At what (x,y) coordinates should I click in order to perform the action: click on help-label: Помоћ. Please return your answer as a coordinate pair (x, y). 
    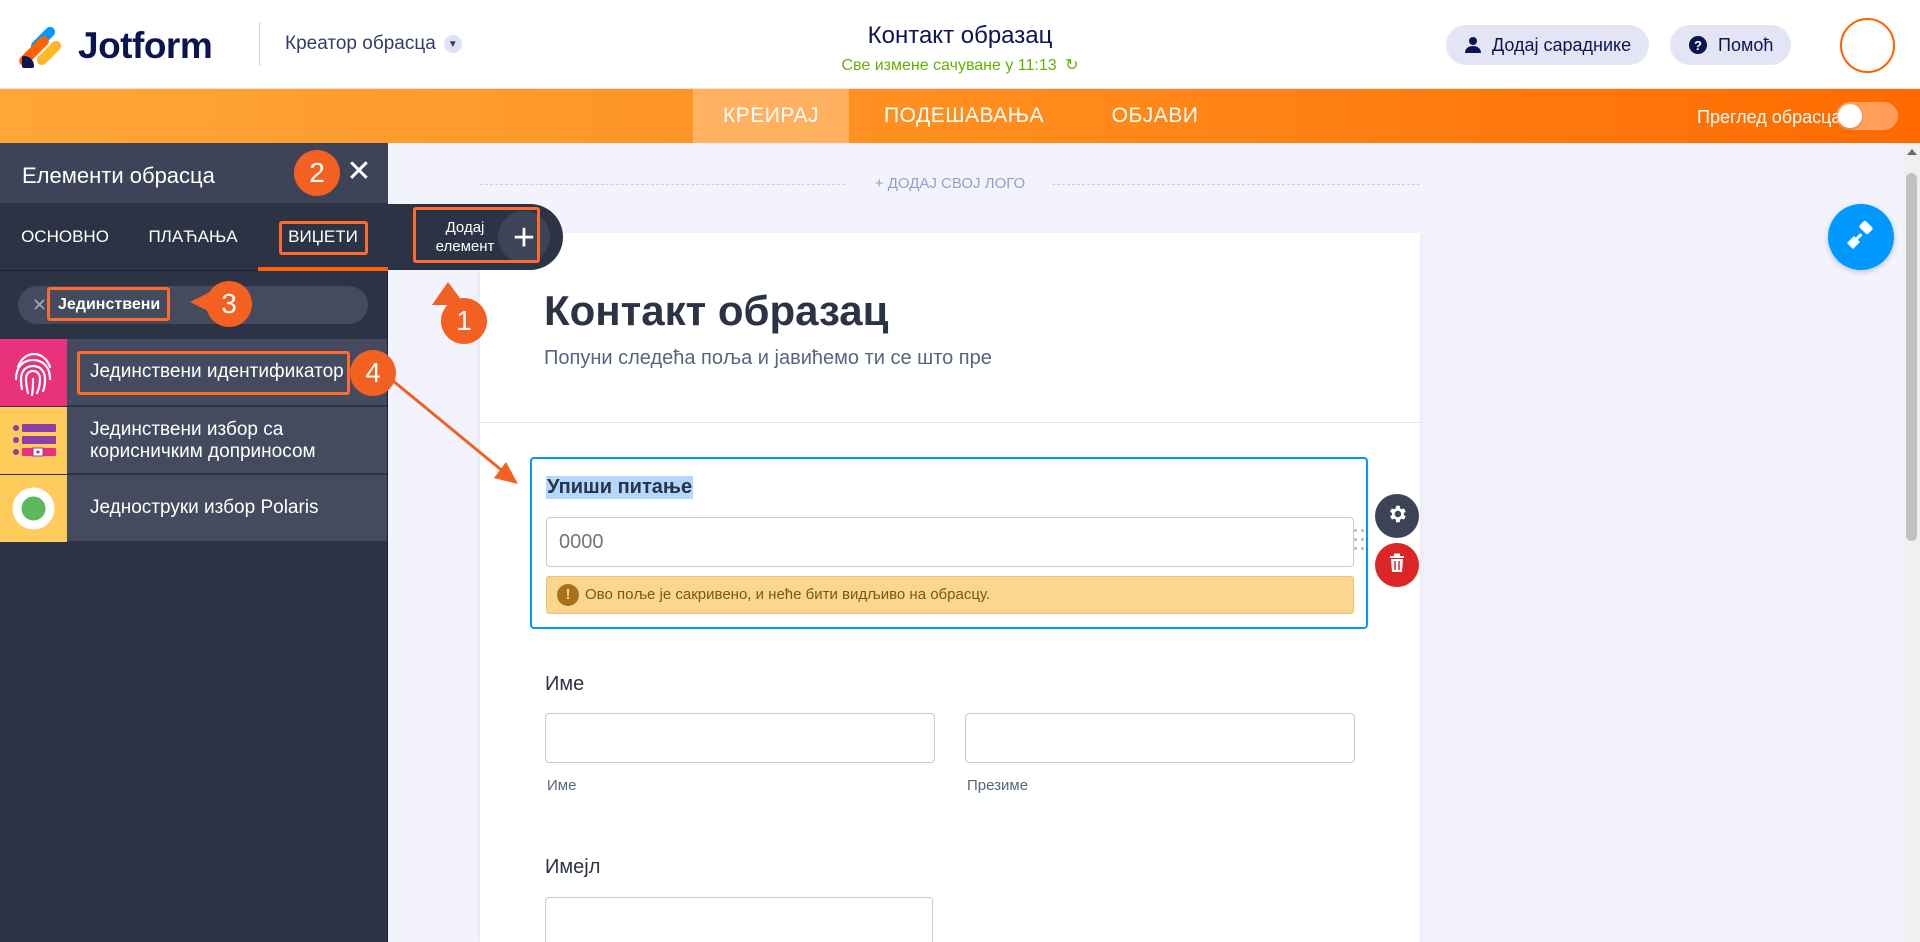
    Looking at the image, I should click on (1746, 44).